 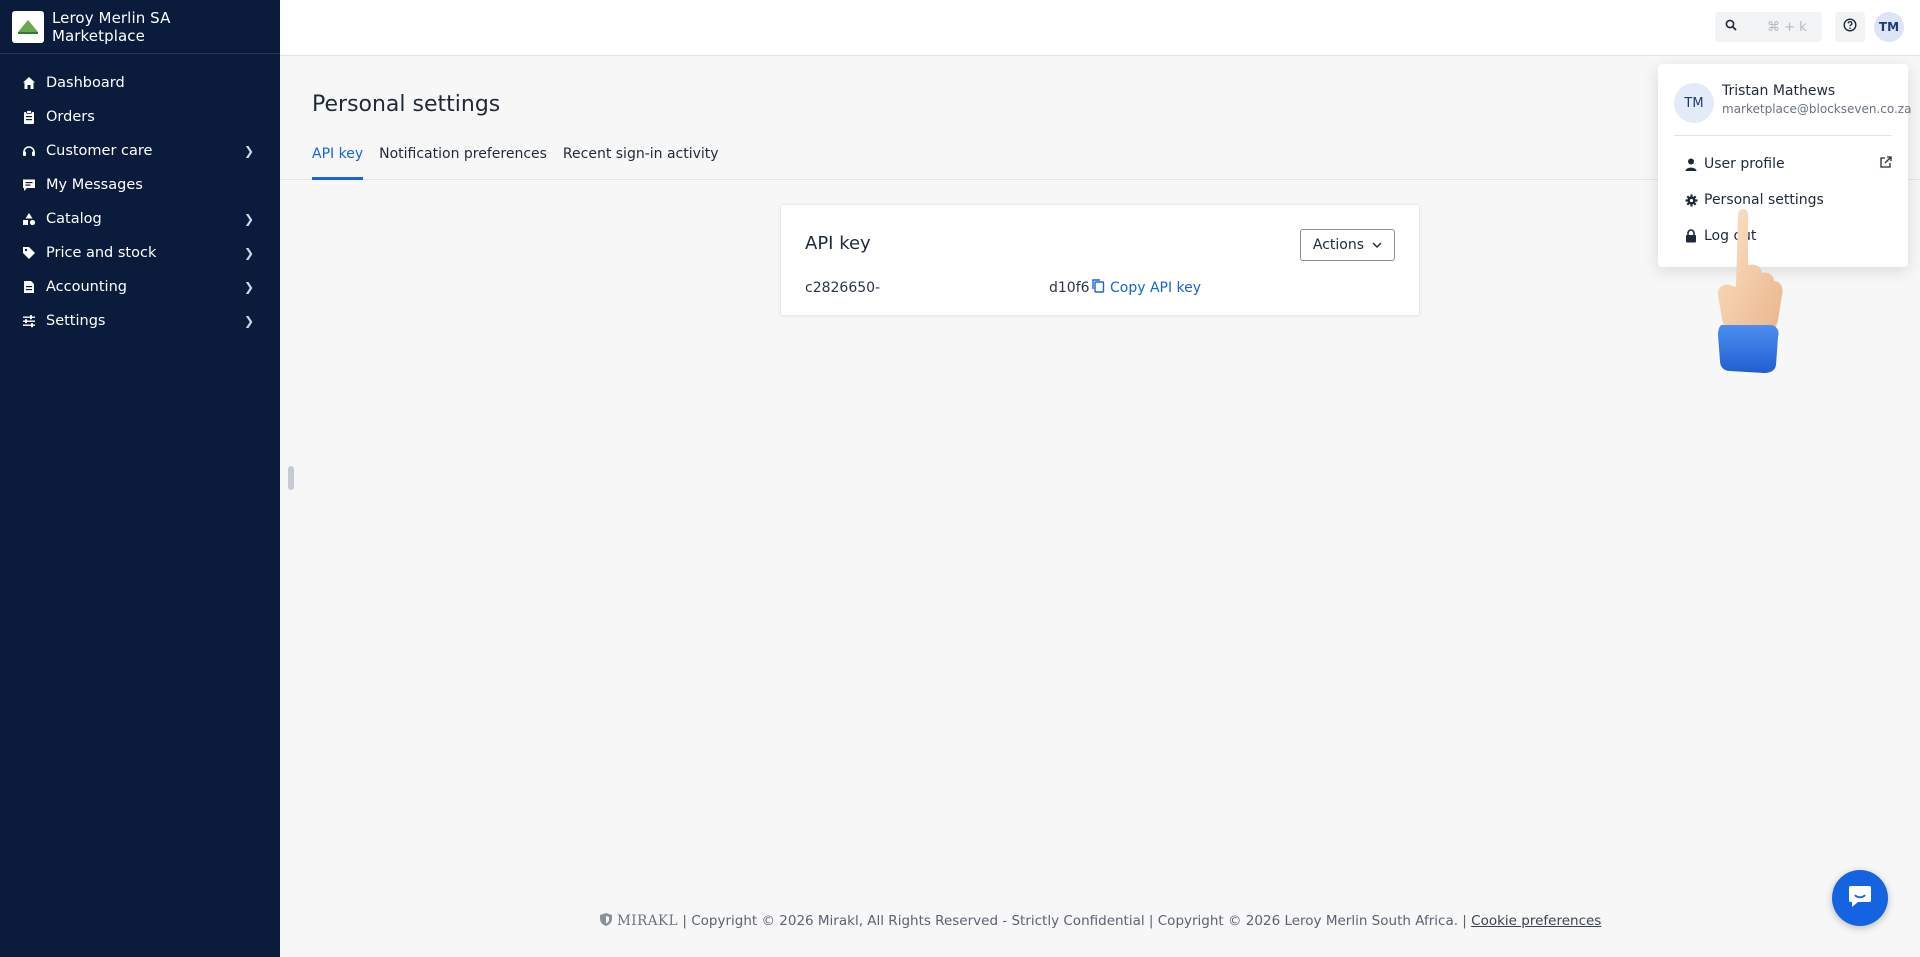 I want to click on brand-logo, so click(x=28, y=26).